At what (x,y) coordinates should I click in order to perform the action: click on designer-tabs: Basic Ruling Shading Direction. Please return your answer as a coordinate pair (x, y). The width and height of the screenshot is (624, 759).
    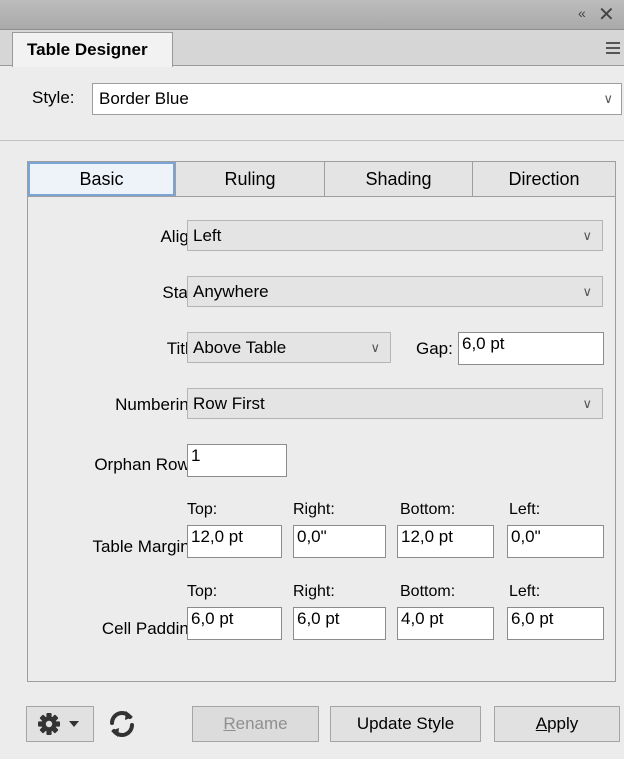
    Looking at the image, I should click on (321, 179).